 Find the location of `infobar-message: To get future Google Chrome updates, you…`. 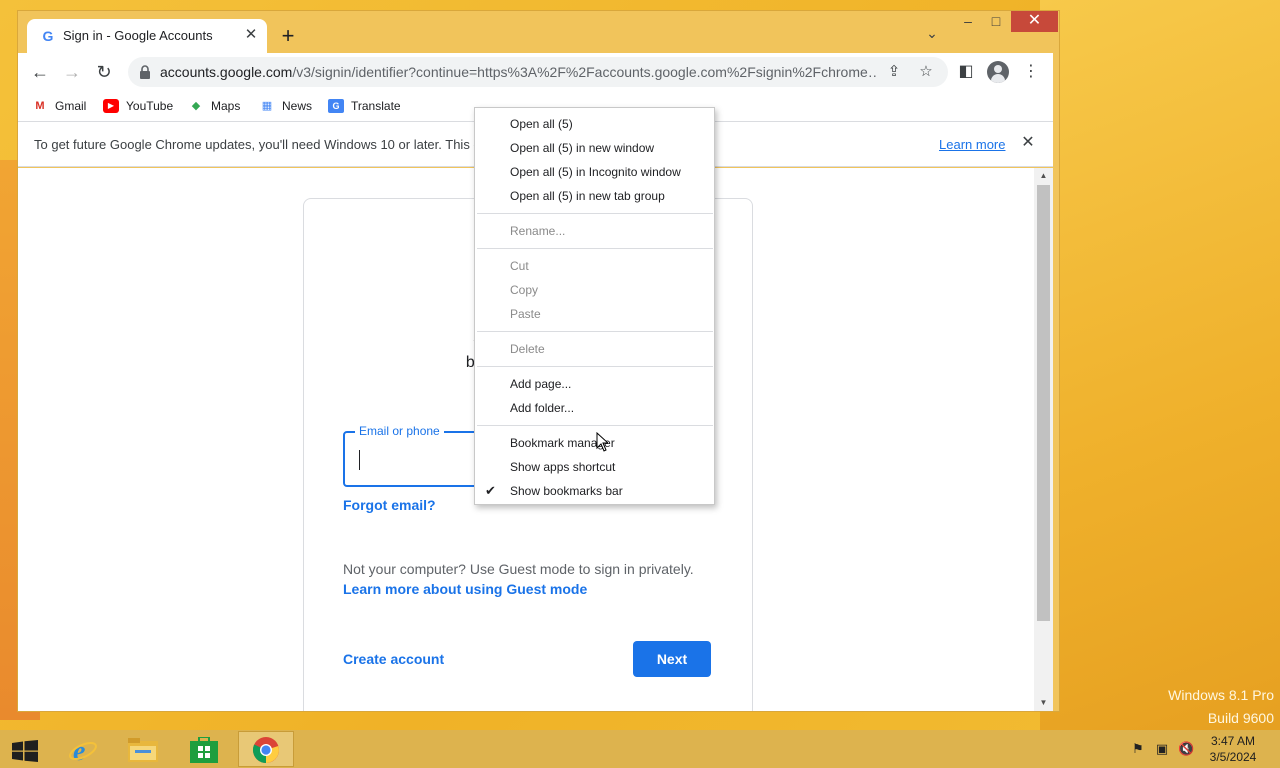

infobar-message: To get future Google Chrome updates, you… is located at coordinates (254, 144).